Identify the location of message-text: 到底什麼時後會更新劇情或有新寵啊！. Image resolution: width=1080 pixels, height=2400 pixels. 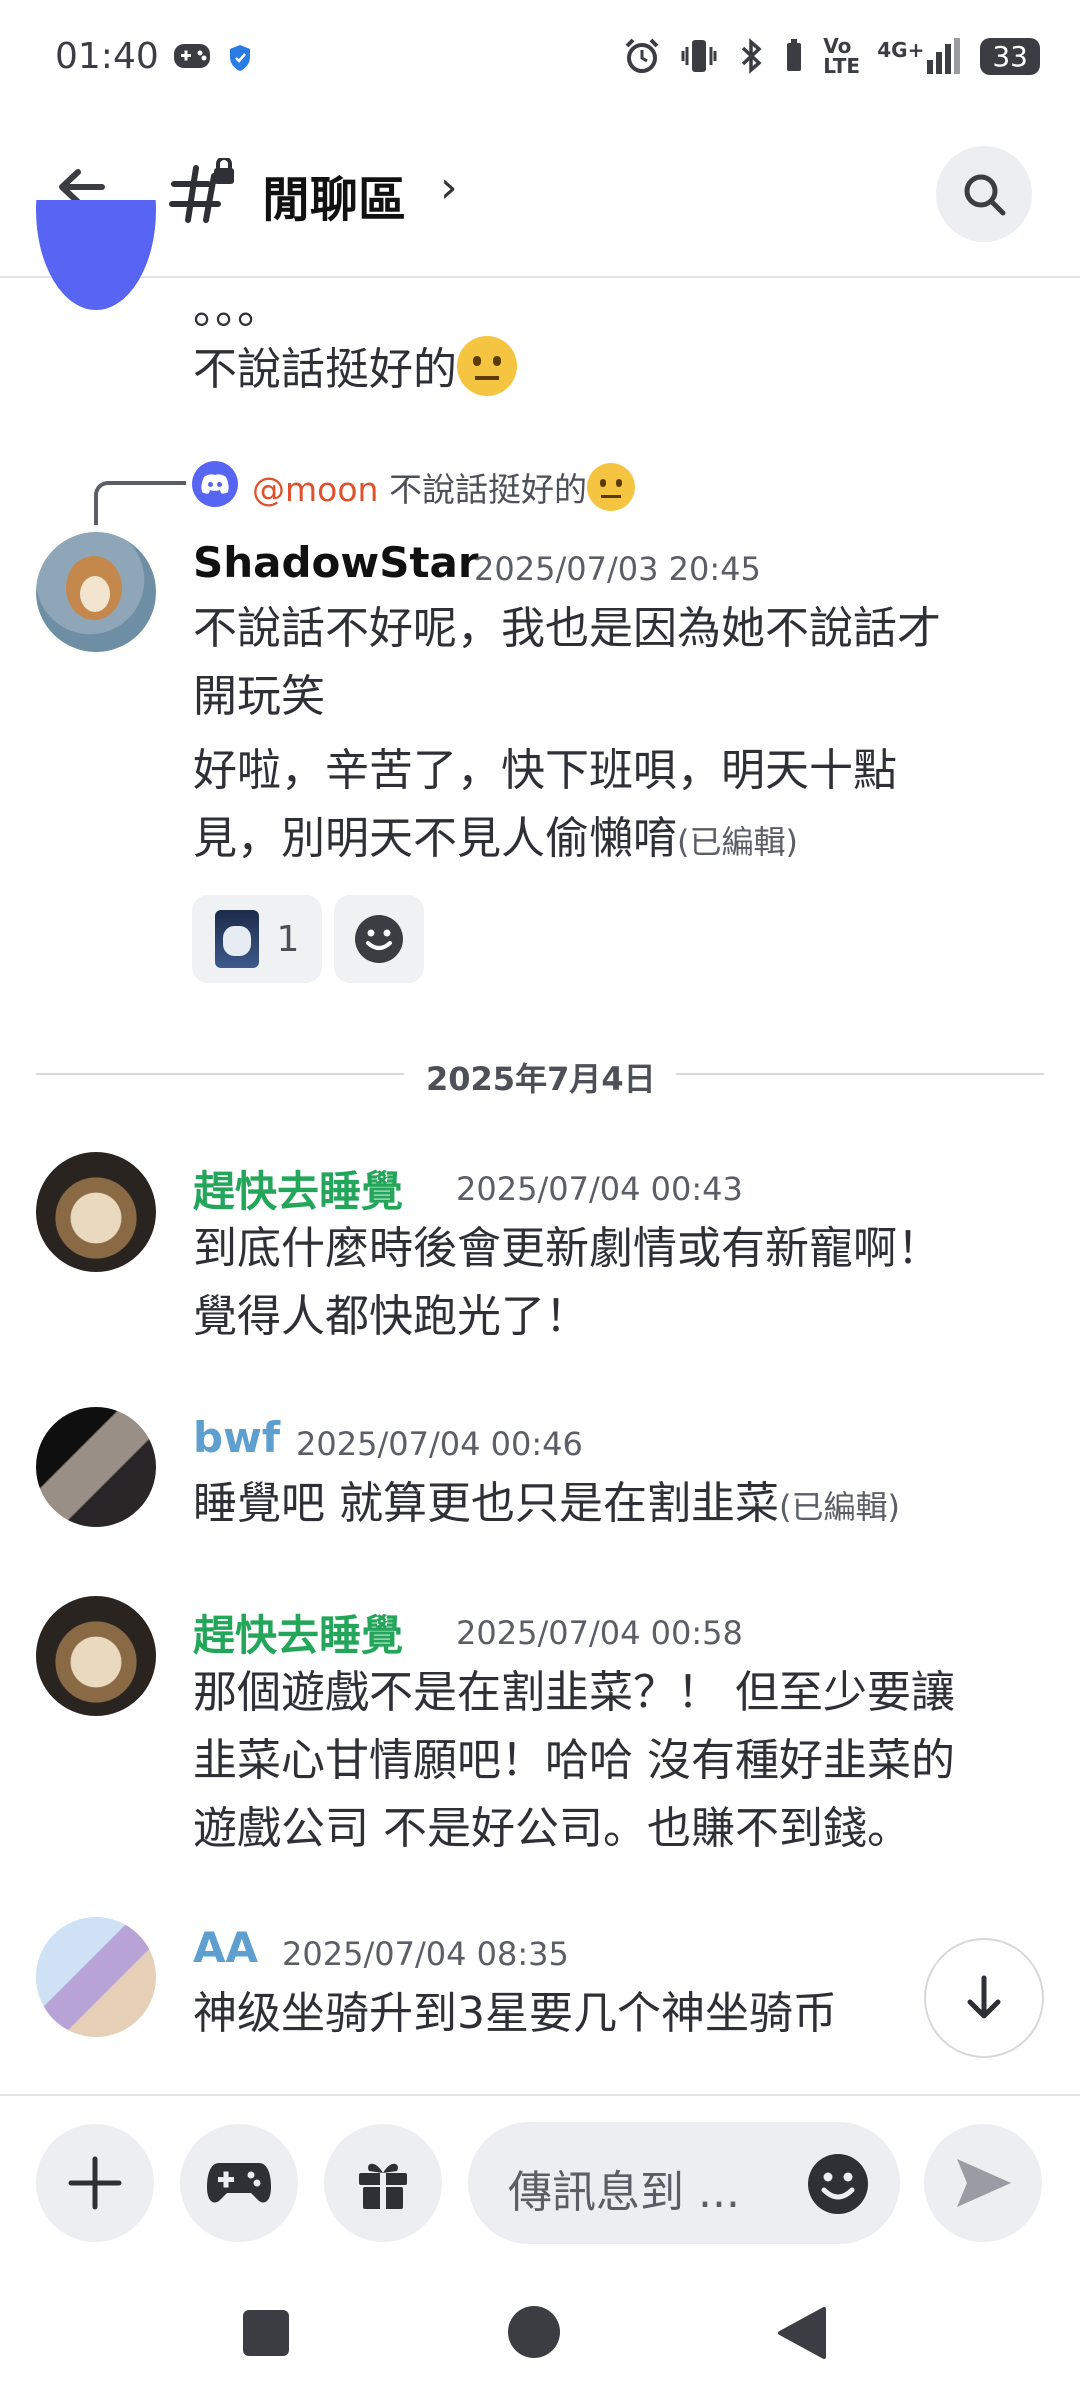
(567, 1248).